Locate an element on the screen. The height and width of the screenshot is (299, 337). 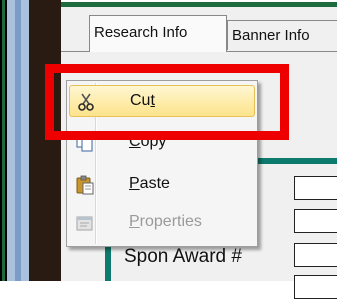
window-frame-dark-panel is located at coordinates (45, 140).